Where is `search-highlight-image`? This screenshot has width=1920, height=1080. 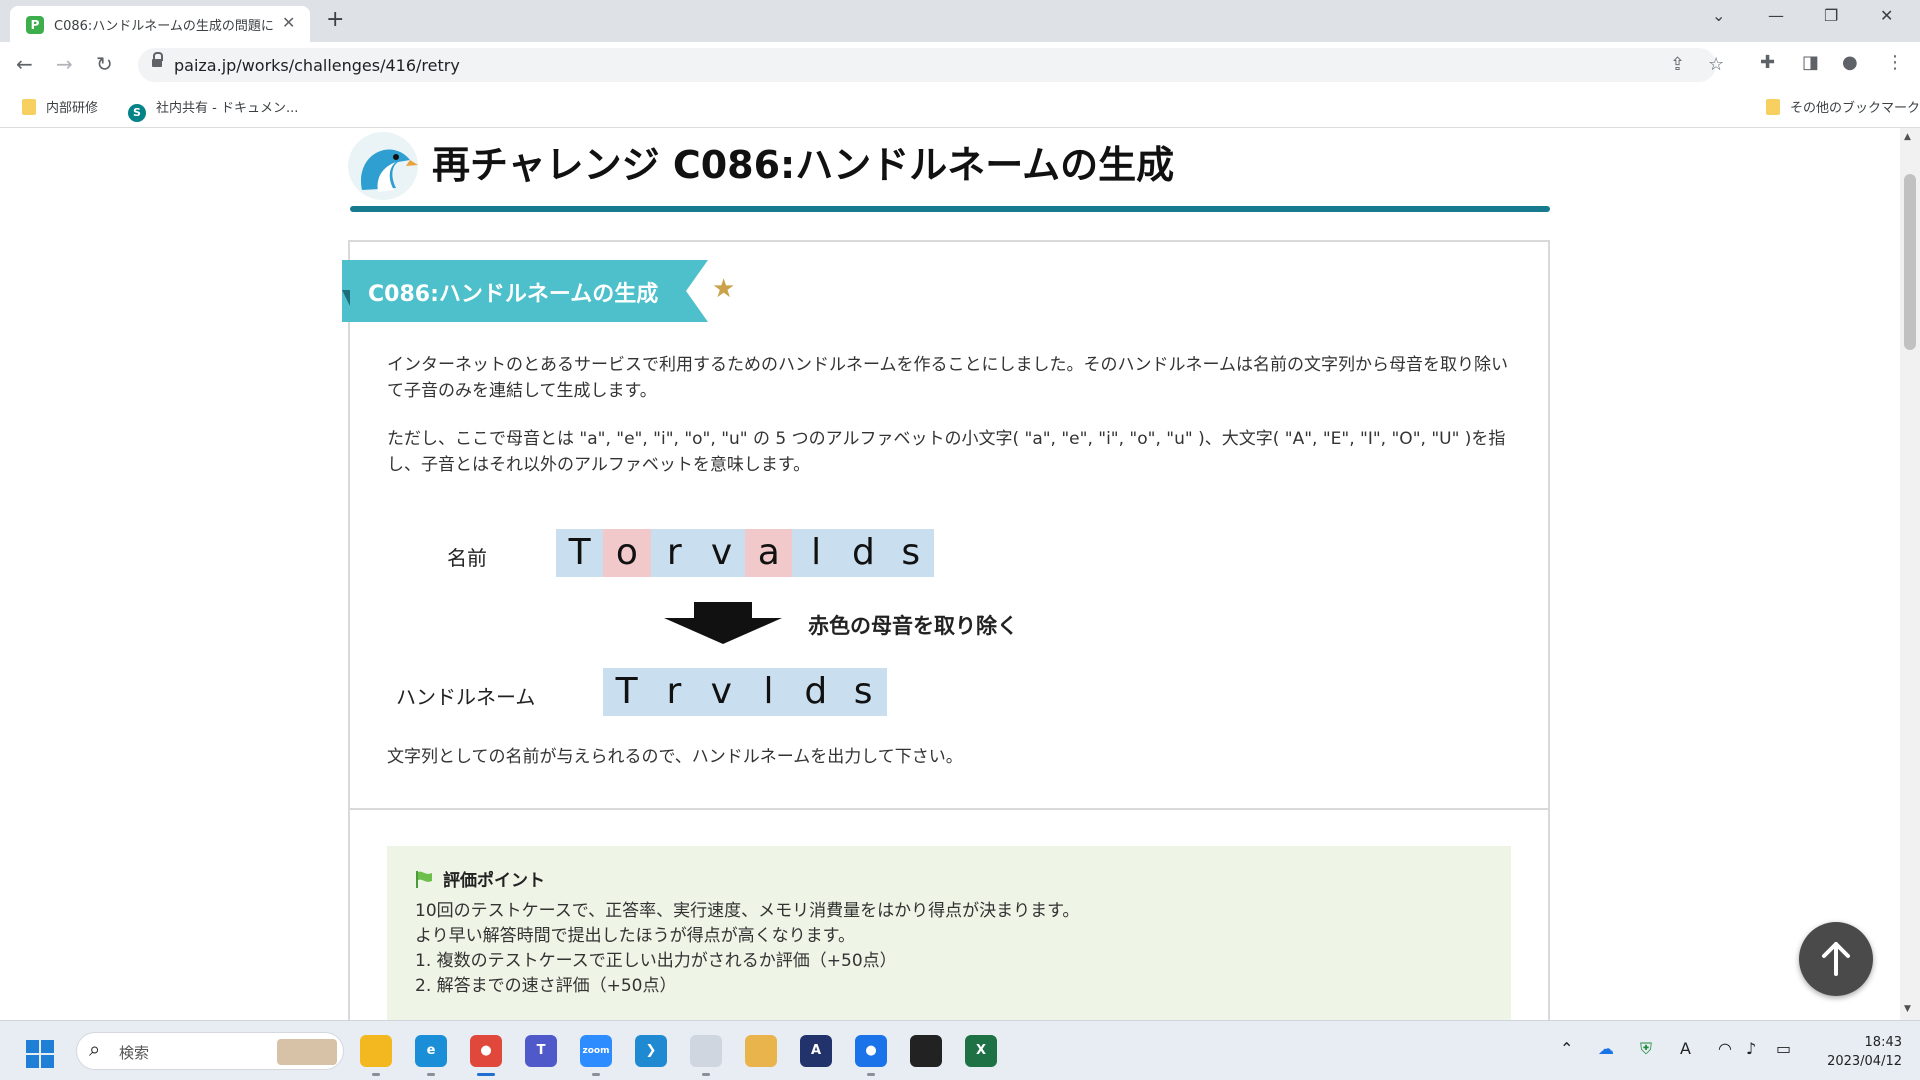
search-highlight-image is located at coordinates (307, 1052).